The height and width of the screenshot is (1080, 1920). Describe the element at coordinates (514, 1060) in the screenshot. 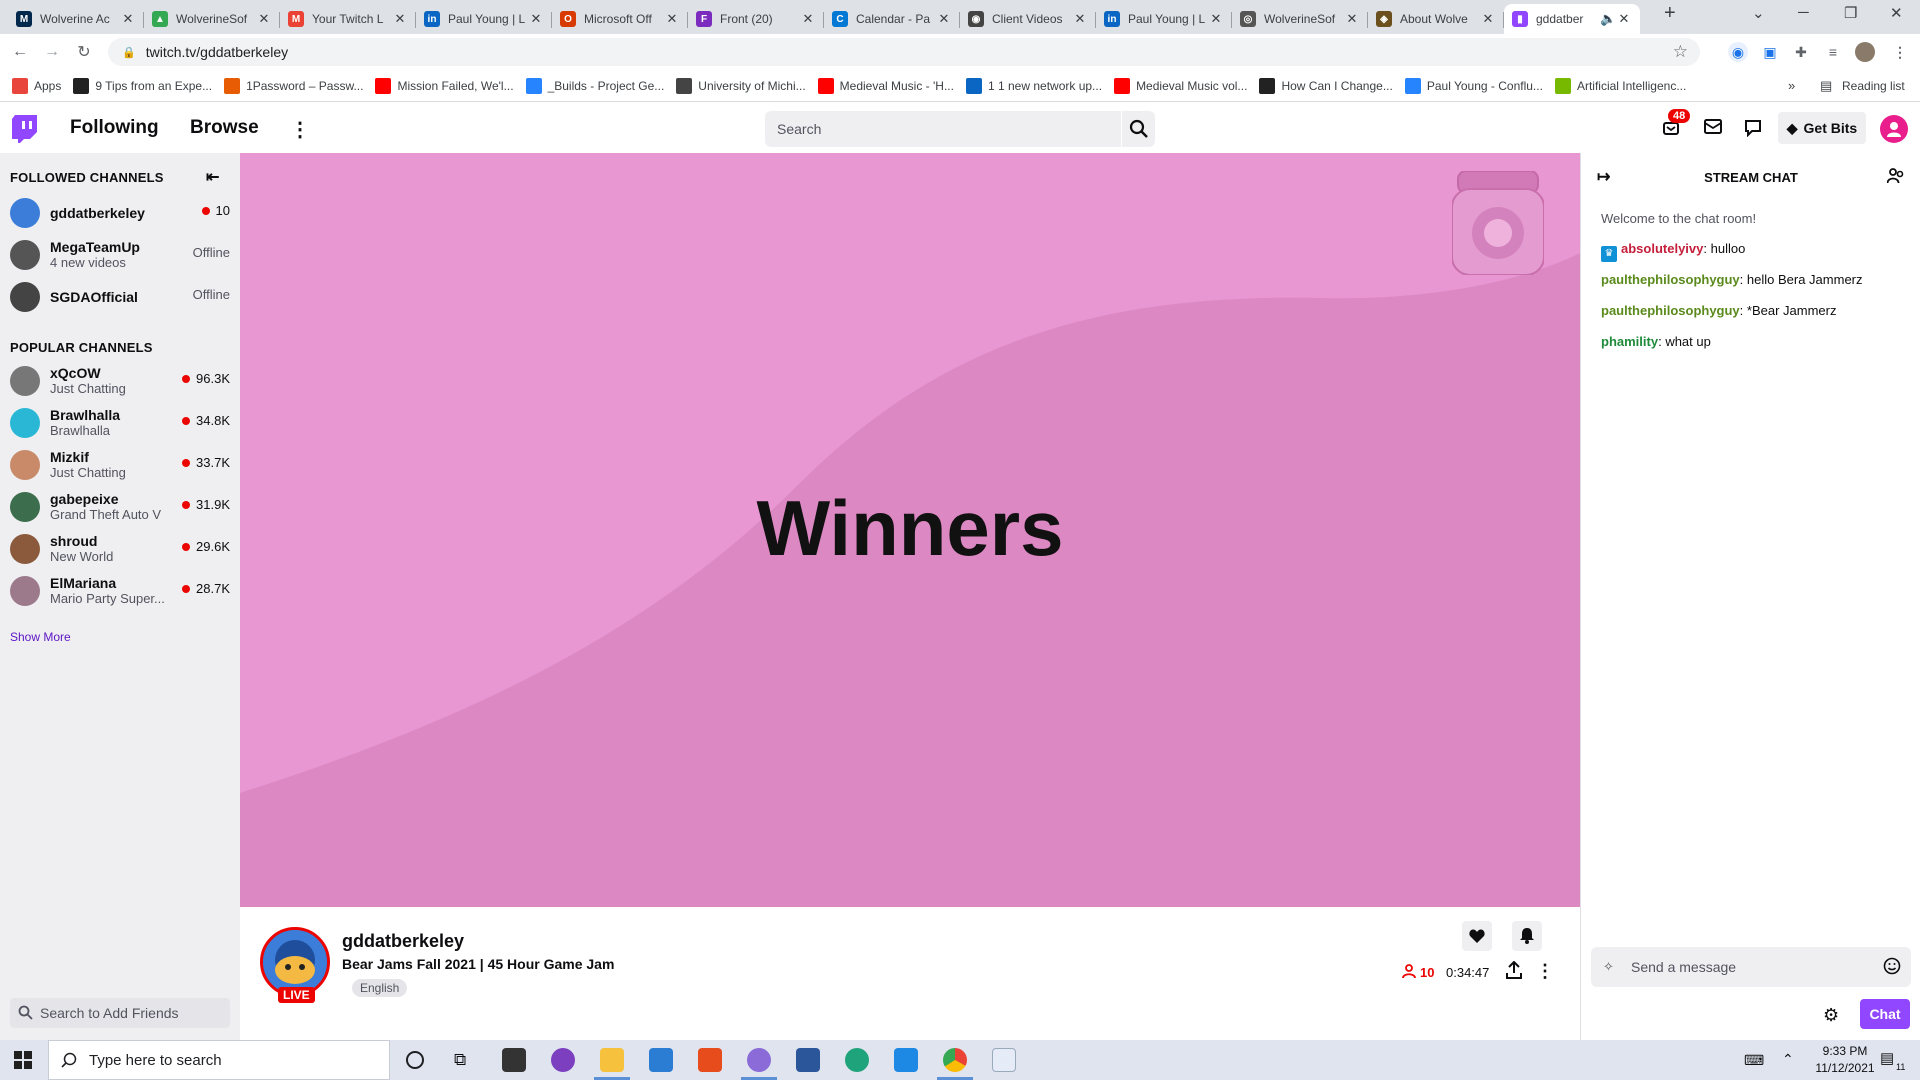

I see `store-app-icon` at that location.